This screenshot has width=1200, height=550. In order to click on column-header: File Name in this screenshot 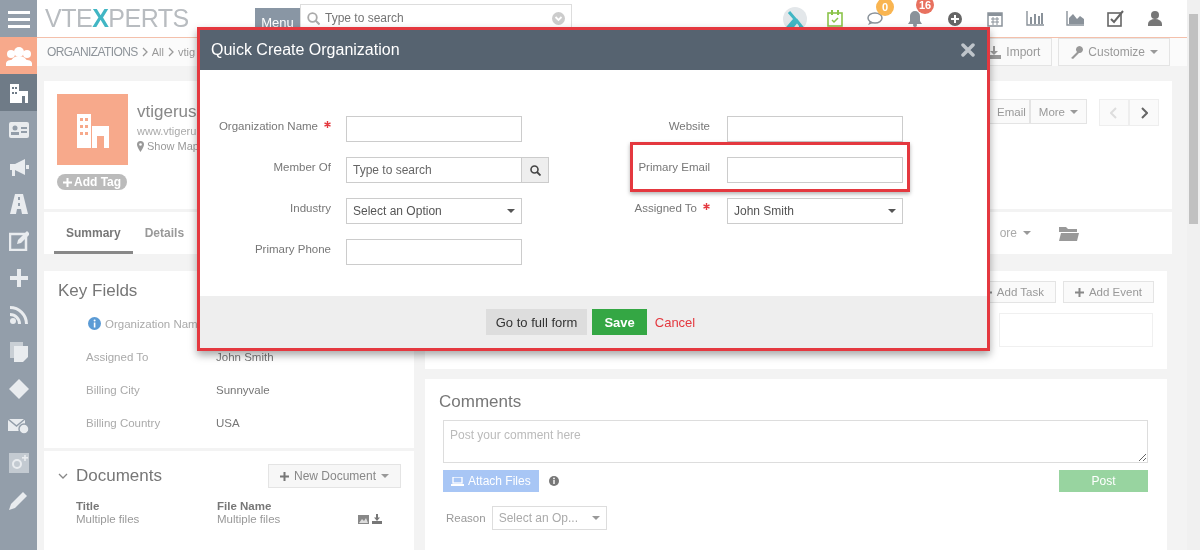, I will do `click(245, 506)`.